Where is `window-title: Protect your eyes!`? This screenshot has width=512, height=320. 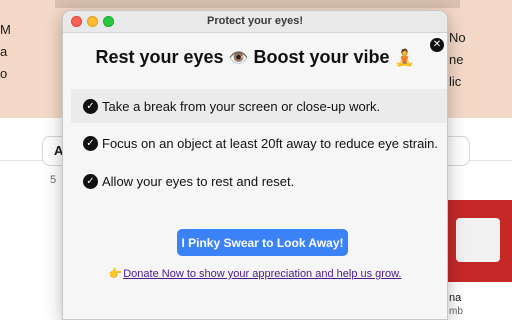 window-title: Protect your eyes! is located at coordinates (255, 21).